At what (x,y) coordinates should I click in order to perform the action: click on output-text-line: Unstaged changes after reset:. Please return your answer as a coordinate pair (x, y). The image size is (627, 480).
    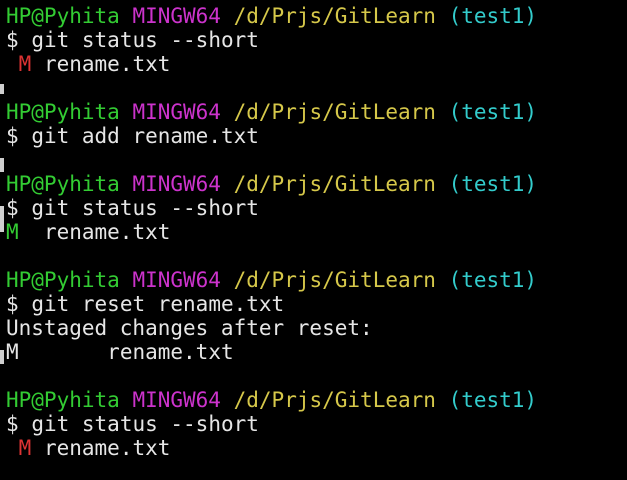
    Looking at the image, I should click on (189, 328).